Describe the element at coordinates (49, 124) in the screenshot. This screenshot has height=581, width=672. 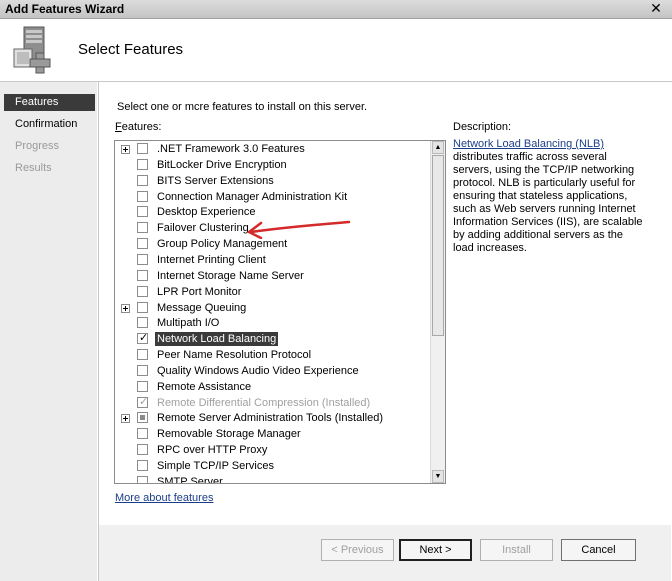
I see `sidebar-item-confirmation: Confirmation` at that location.